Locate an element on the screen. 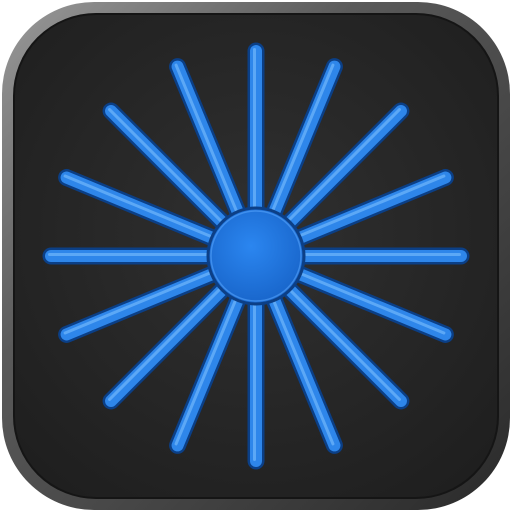  starburst-core is located at coordinates (256, 256).